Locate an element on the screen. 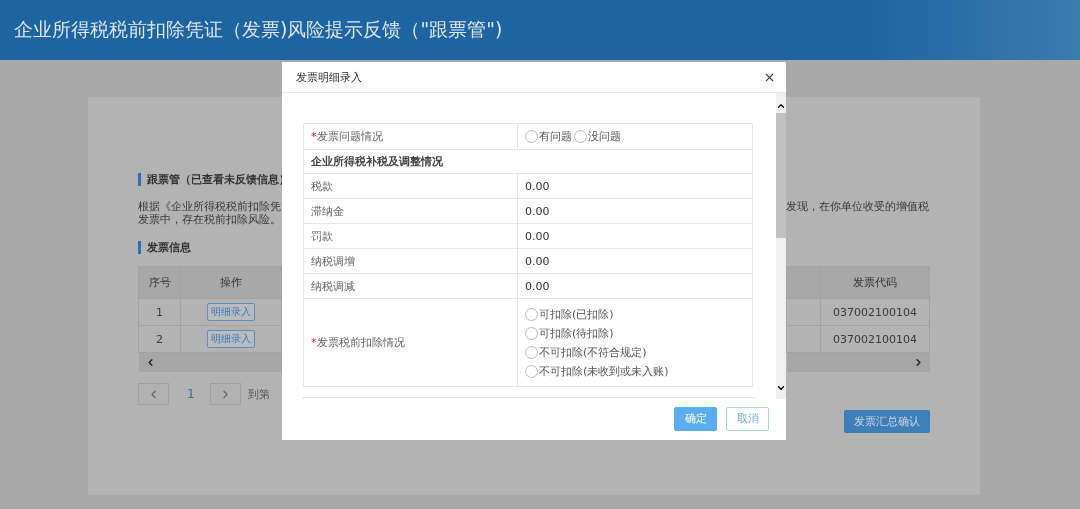  radio-option: 可扣除(已扣除) is located at coordinates (638, 314).